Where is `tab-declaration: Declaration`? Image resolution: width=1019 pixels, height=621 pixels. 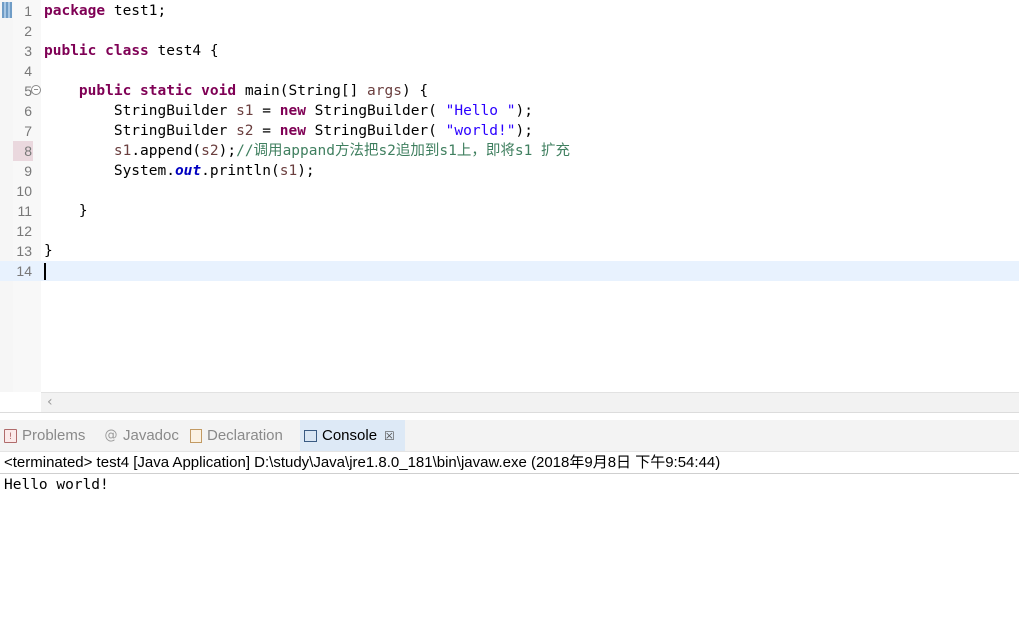
tab-declaration: Declaration is located at coordinates (236, 435).